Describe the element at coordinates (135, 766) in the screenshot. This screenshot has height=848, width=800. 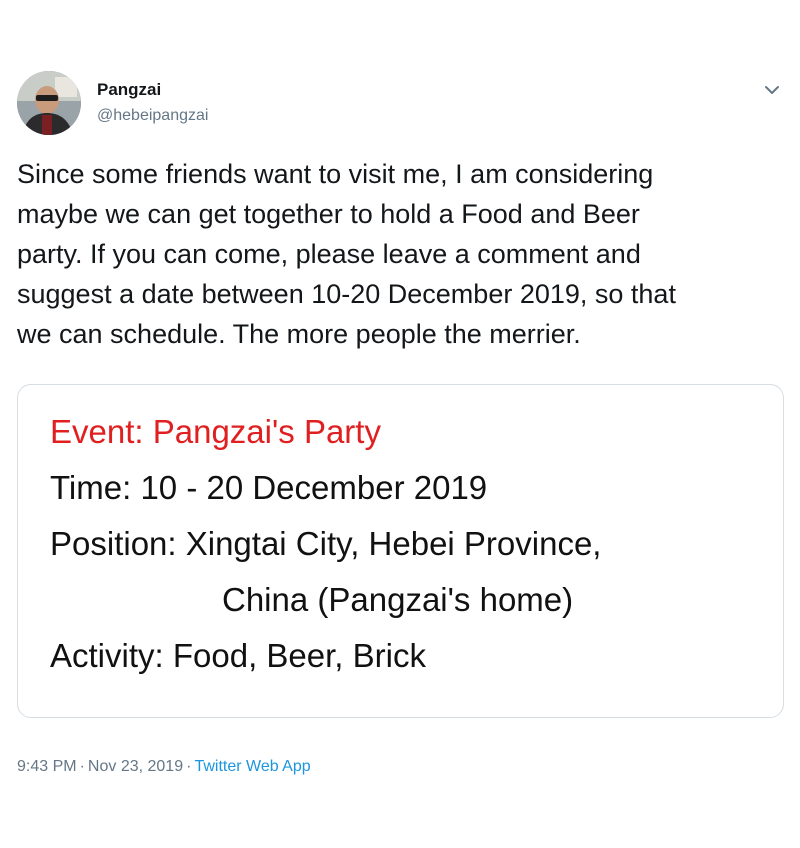
I see `tweet-date: Nov 23, 2019` at that location.